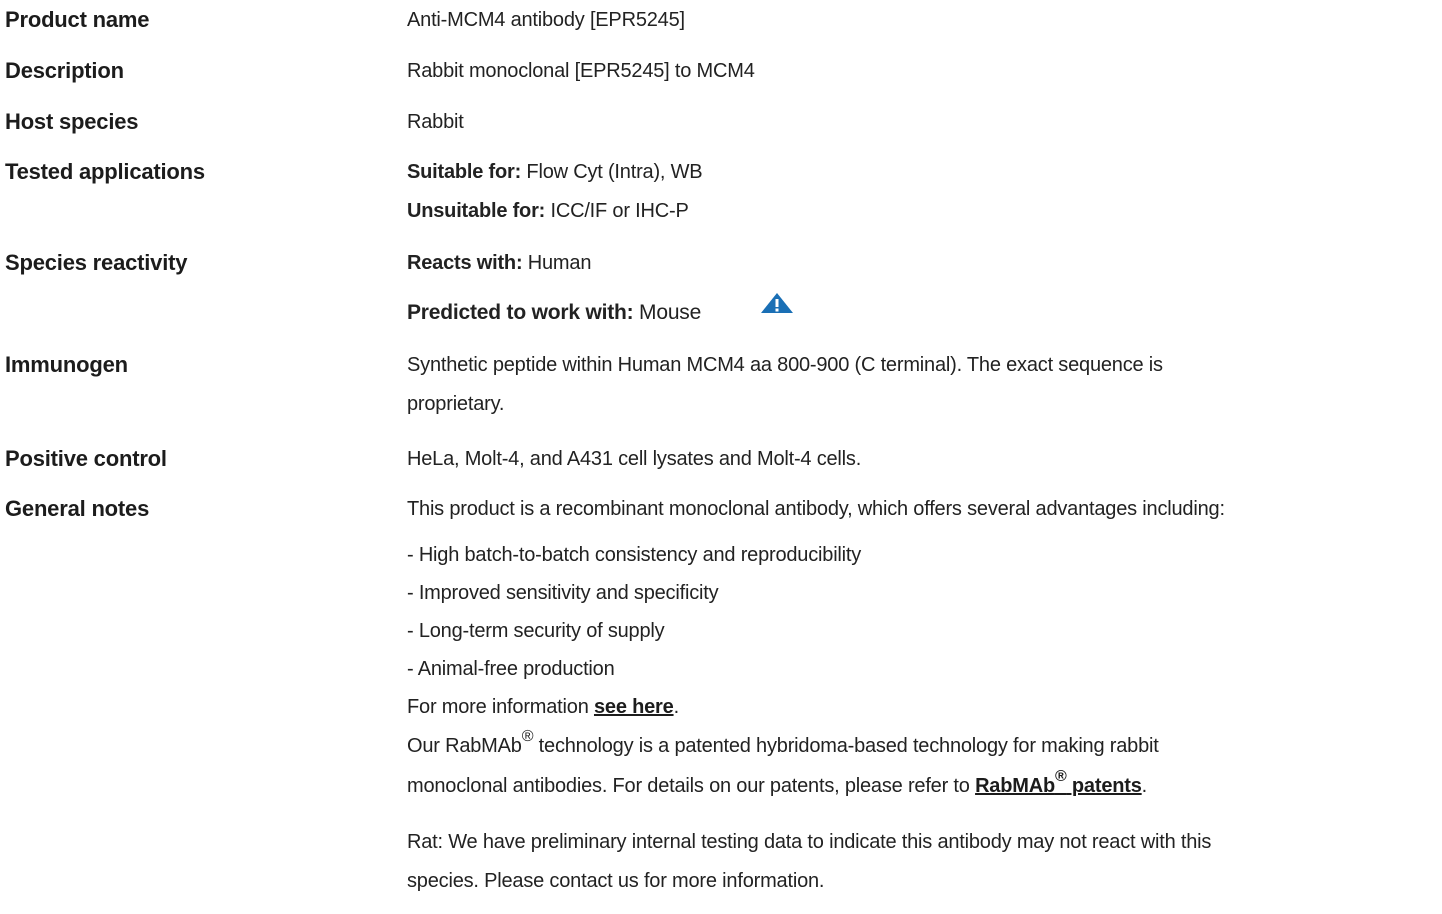 The image size is (1442, 914). I want to click on label-product-name: Product name, so click(77, 19).